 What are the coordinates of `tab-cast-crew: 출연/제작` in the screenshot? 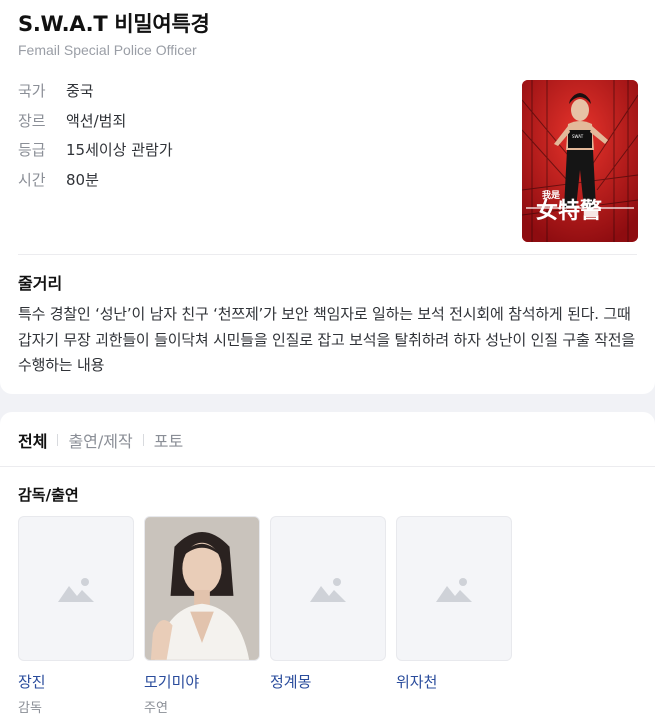 It's located at (100, 440).